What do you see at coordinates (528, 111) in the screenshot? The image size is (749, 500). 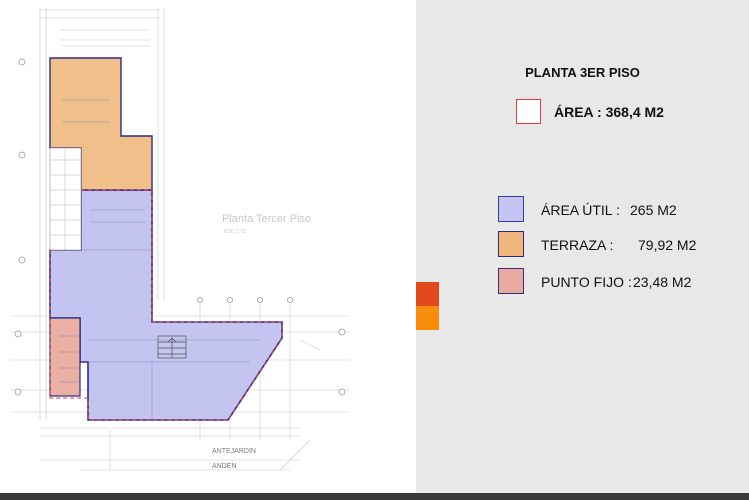 I see `total-area-swatch` at bounding box center [528, 111].